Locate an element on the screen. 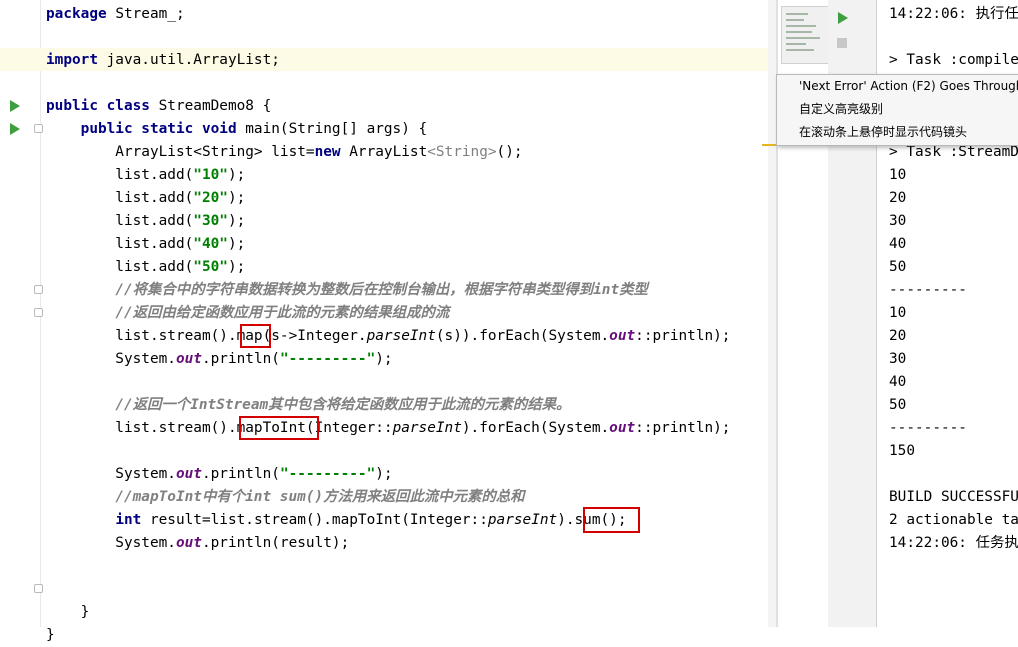  scrollbar-warning-marker is located at coordinates (769, 145).